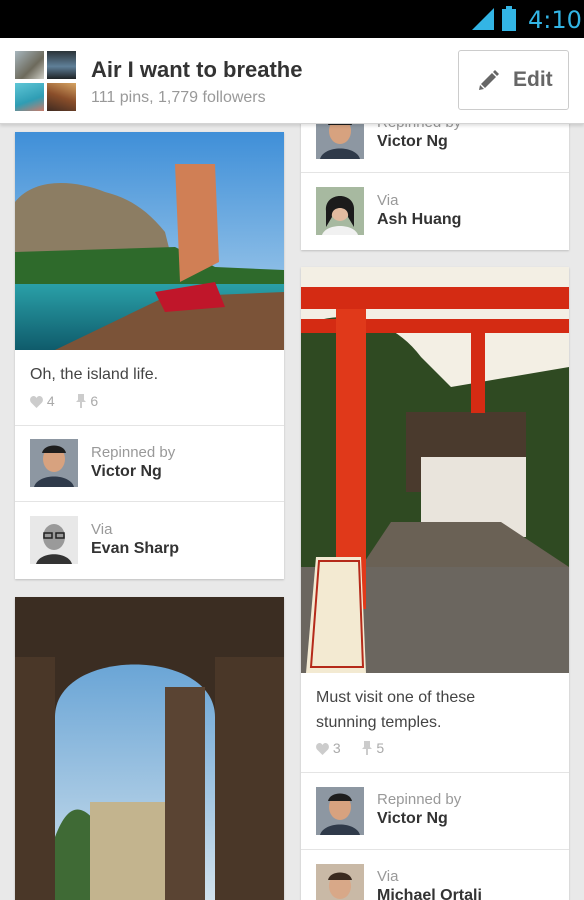 This screenshot has height=900, width=584. Describe the element at coordinates (419, 220) in the screenshot. I see `via-name: Ash Huang` at that location.